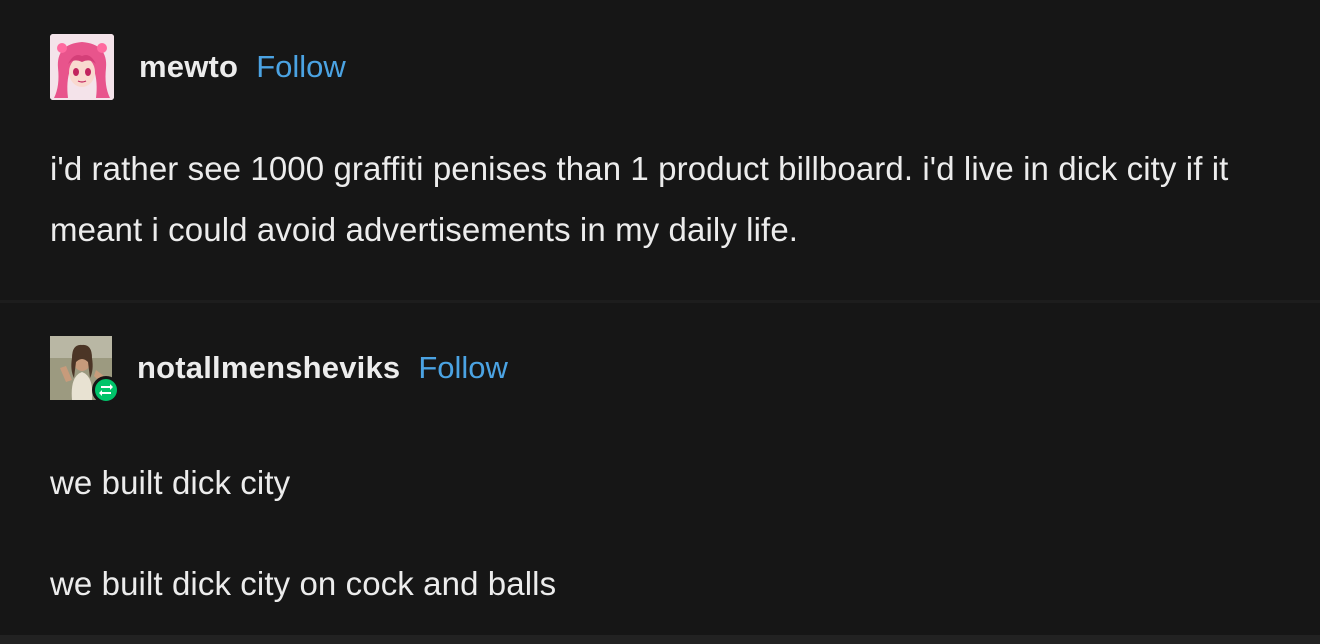  Describe the element at coordinates (170, 482) in the screenshot. I see `post-body: we built dick city` at that location.